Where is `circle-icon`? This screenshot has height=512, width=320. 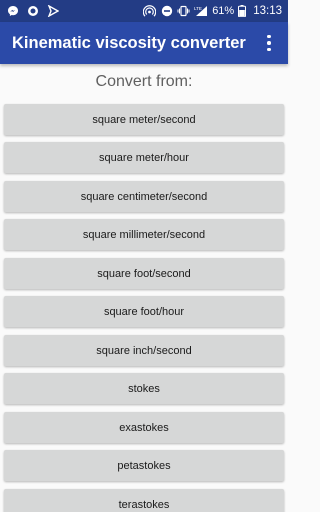
circle-icon is located at coordinates (32, 11).